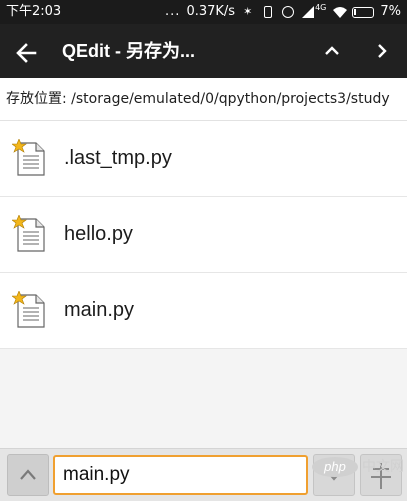 Image resolution: width=407 pixels, height=501 pixels. I want to click on vibrate-icon, so click(268, 12).